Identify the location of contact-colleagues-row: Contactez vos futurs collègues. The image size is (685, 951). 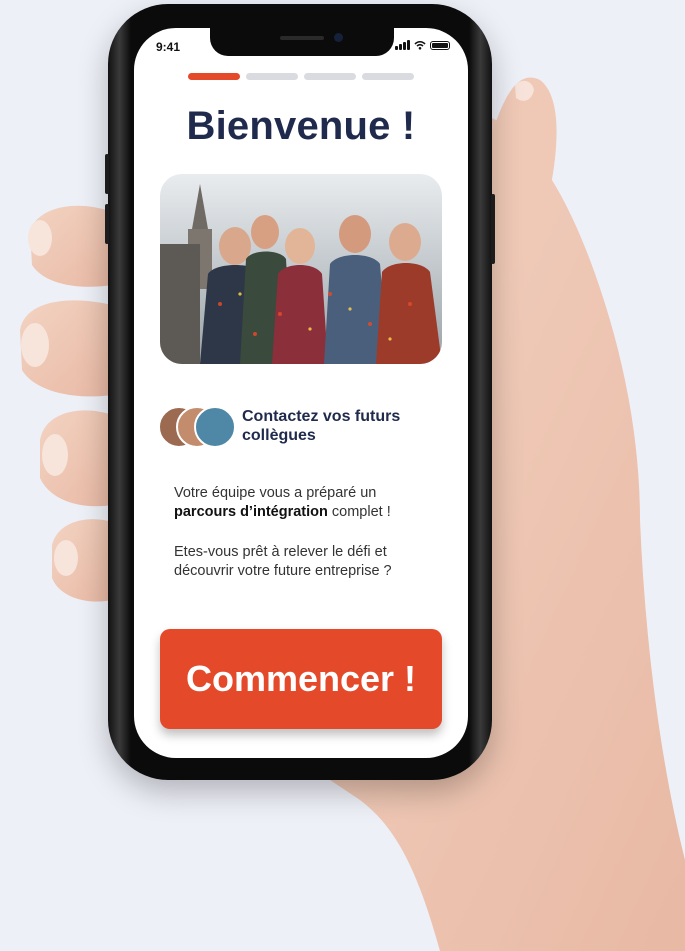
(303, 426).